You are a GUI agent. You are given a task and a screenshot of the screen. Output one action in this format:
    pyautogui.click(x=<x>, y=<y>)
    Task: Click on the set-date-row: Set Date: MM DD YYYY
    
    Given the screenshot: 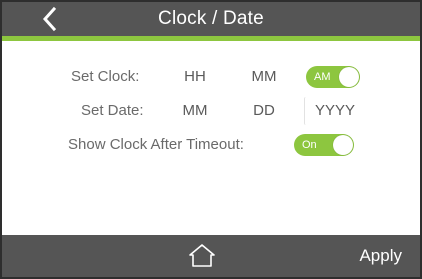 What is the action you would take?
    pyautogui.click(x=211, y=111)
    